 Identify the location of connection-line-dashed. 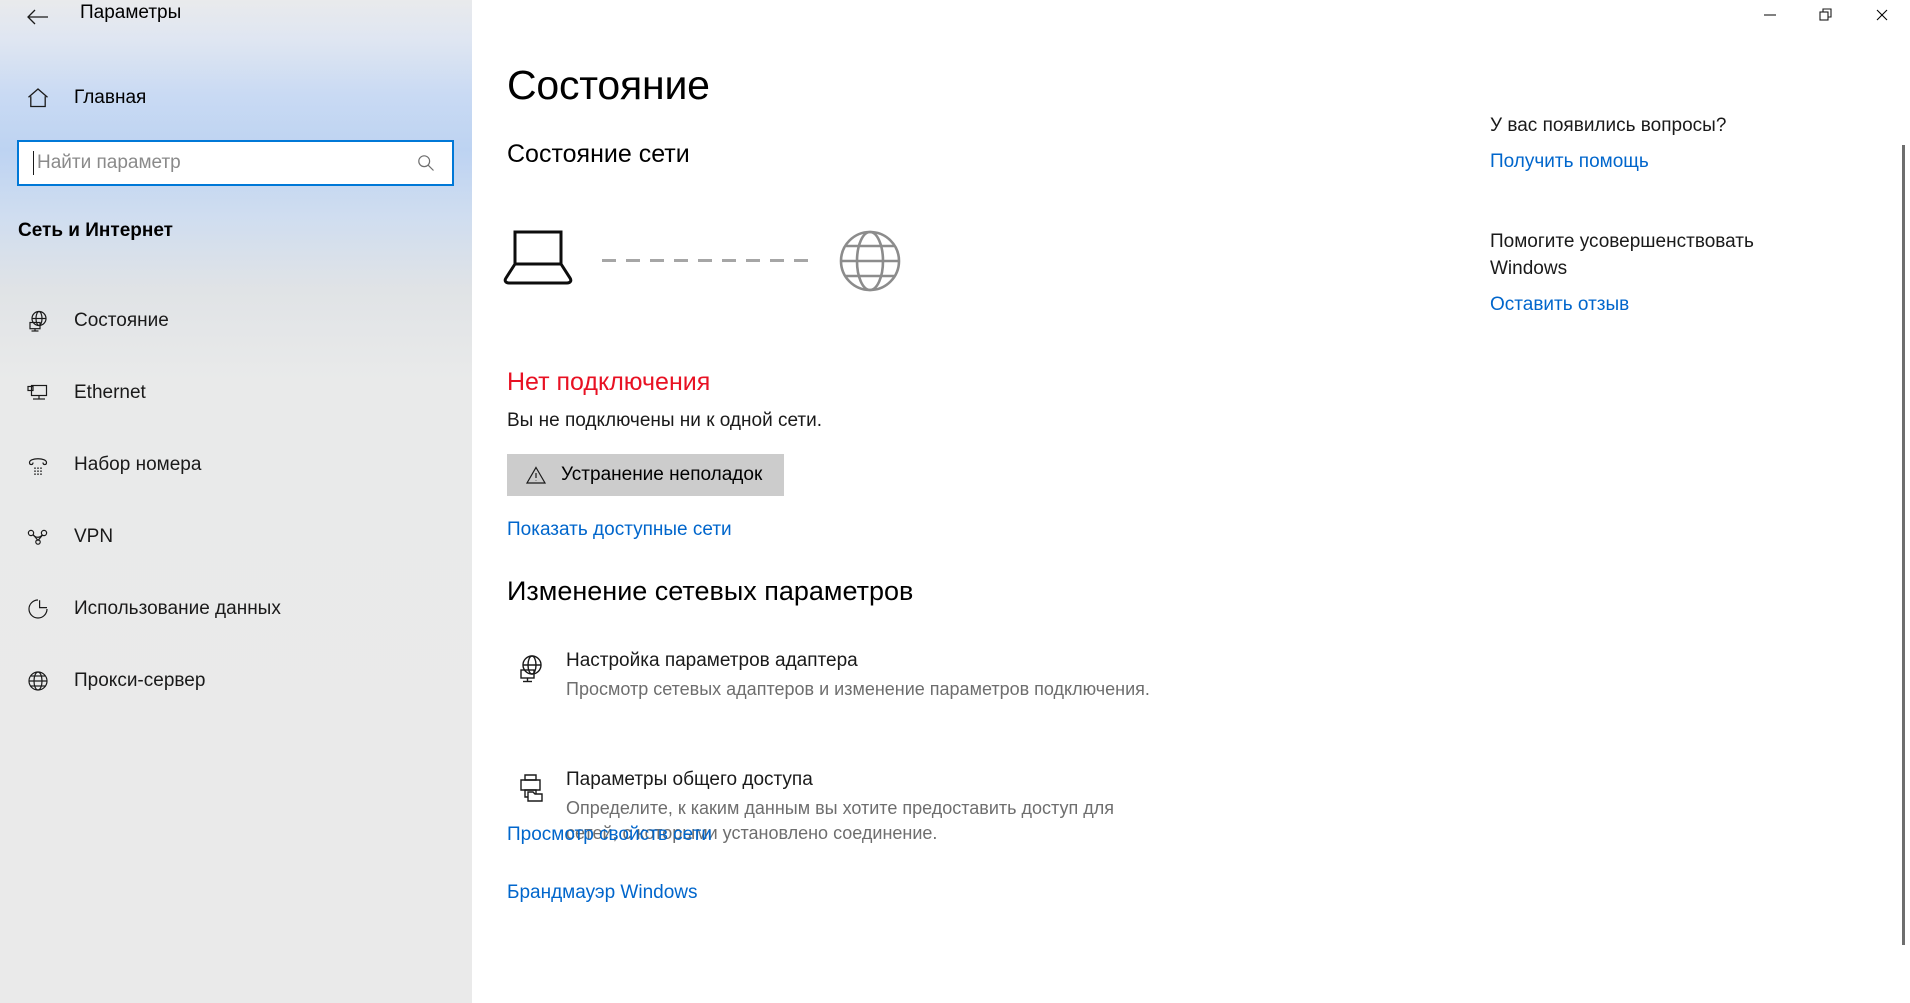
(710, 260).